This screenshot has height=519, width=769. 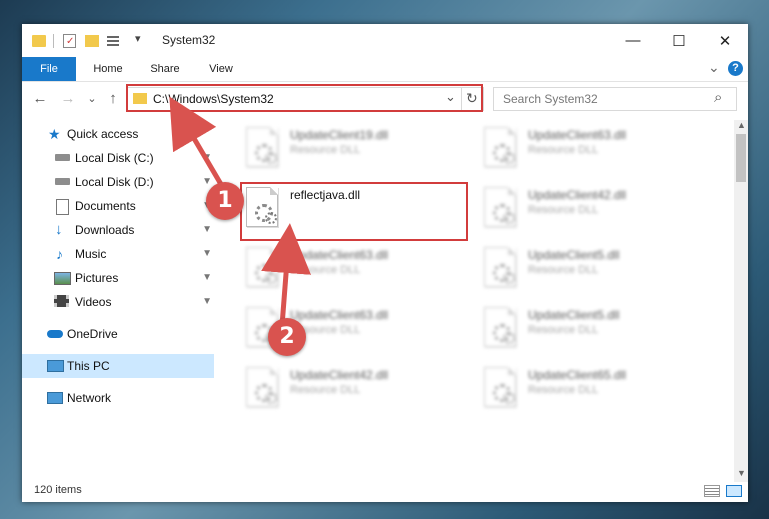 I want to click on tab-file: File, so click(x=49, y=69).